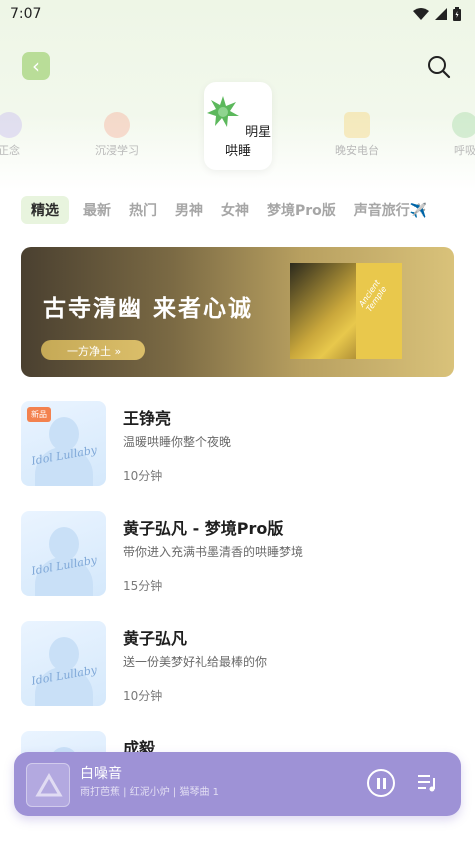  Describe the element at coordinates (97, 210) in the screenshot. I see `tab-latest: 最新` at that location.